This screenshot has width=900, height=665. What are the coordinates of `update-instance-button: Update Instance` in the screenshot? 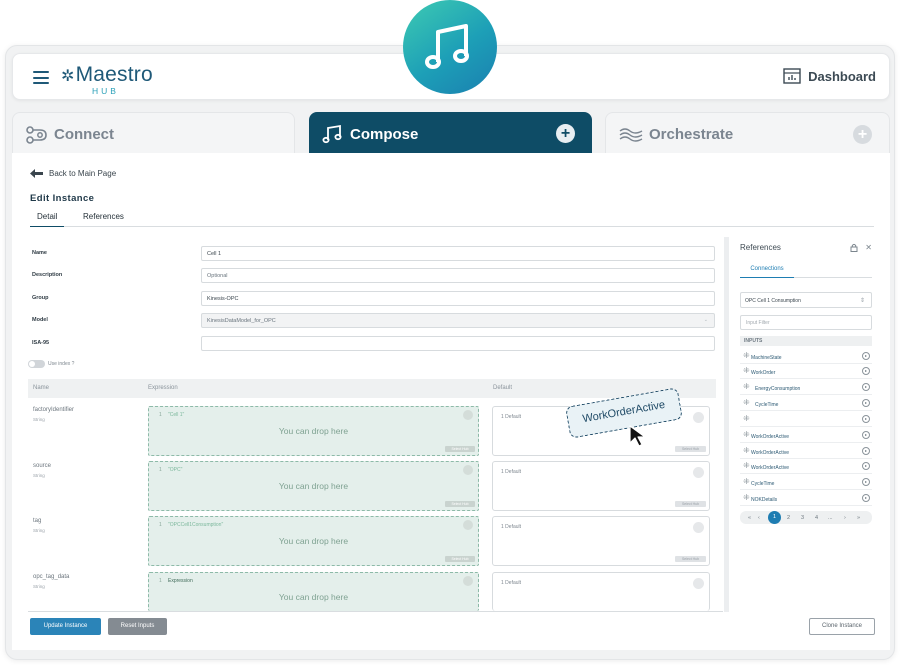 It's located at (65, 626).